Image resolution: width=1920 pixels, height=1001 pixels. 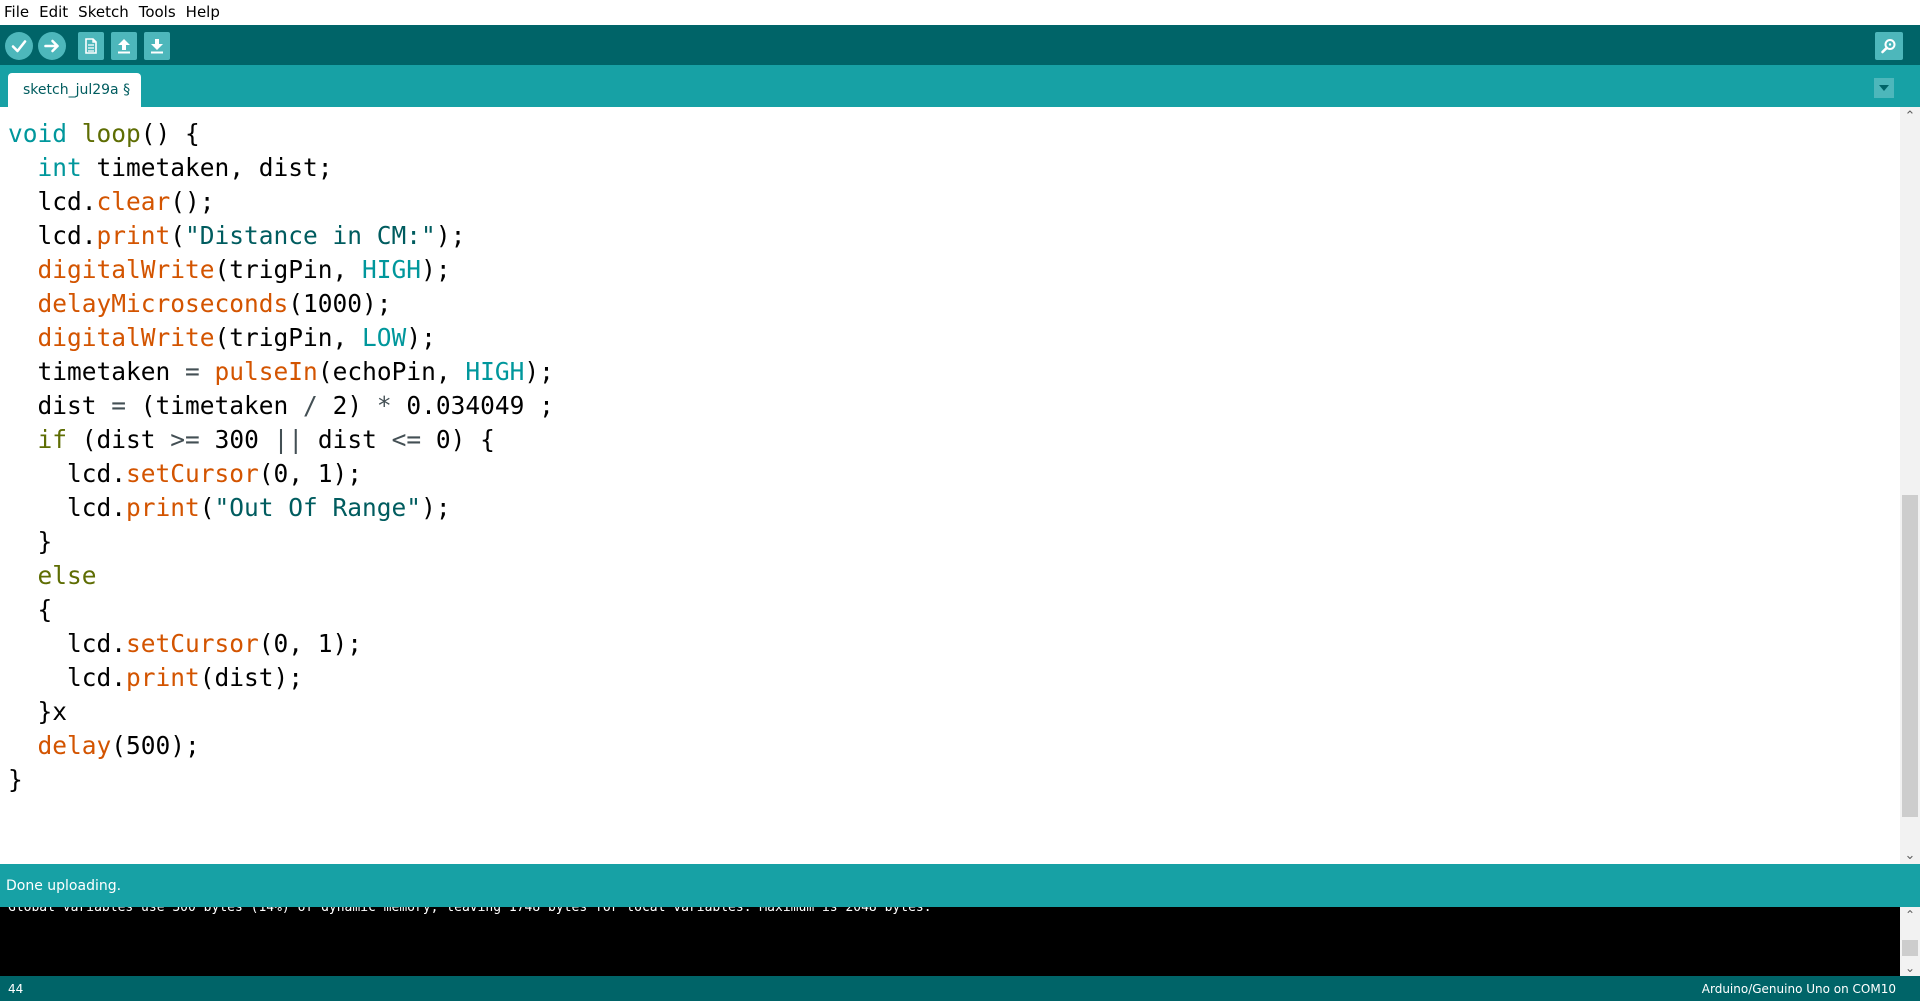 What do you see at coordinates (207, 167) in the screenshot?
I see `code-token: timetaken, dist;` at bounding box center [207, 167].